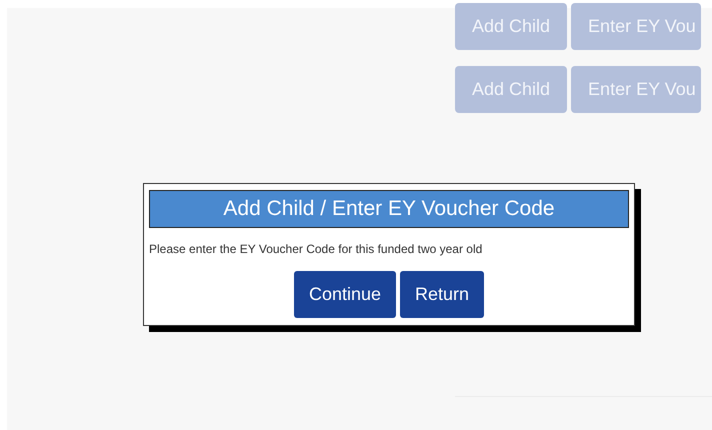 This screenshot has height=430, width=712. I want to click on return-button: Return, so click(442, 294).